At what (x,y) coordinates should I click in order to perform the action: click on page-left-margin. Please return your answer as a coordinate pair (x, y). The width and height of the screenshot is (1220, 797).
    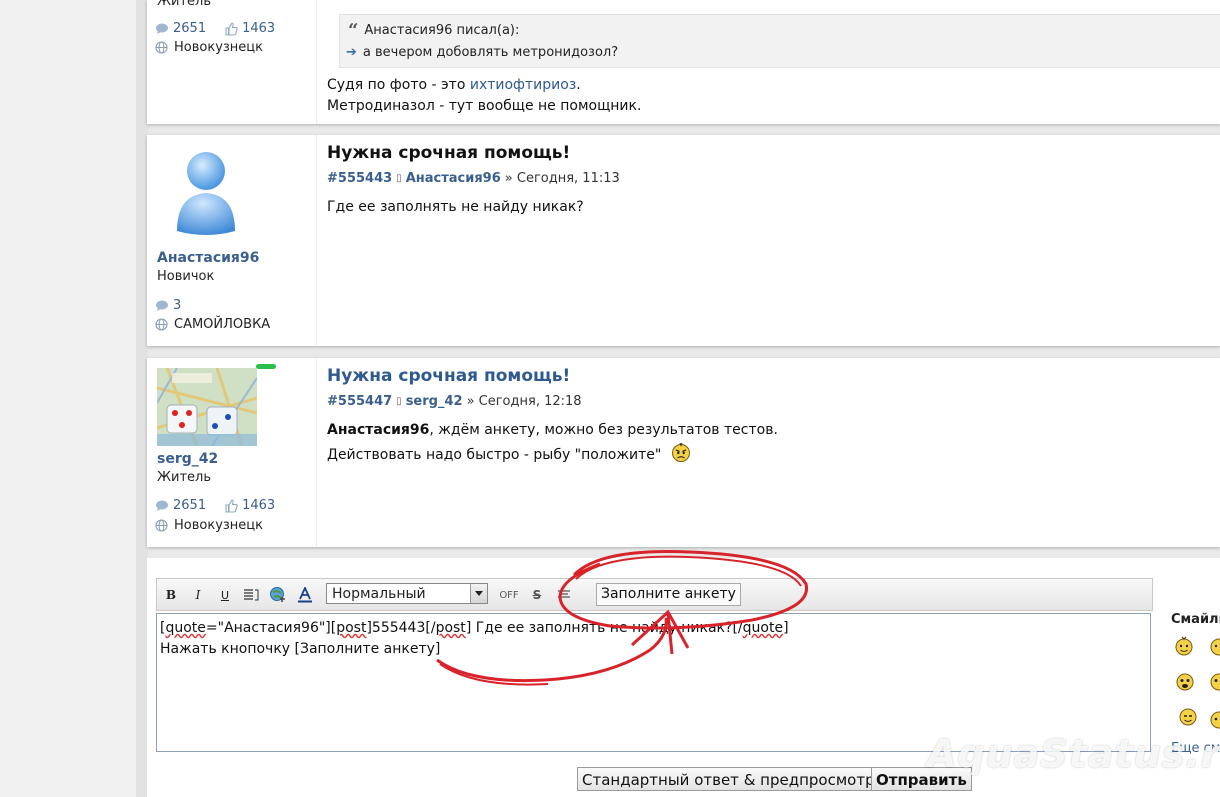
    Looking at the image, I should click on (68, 398).